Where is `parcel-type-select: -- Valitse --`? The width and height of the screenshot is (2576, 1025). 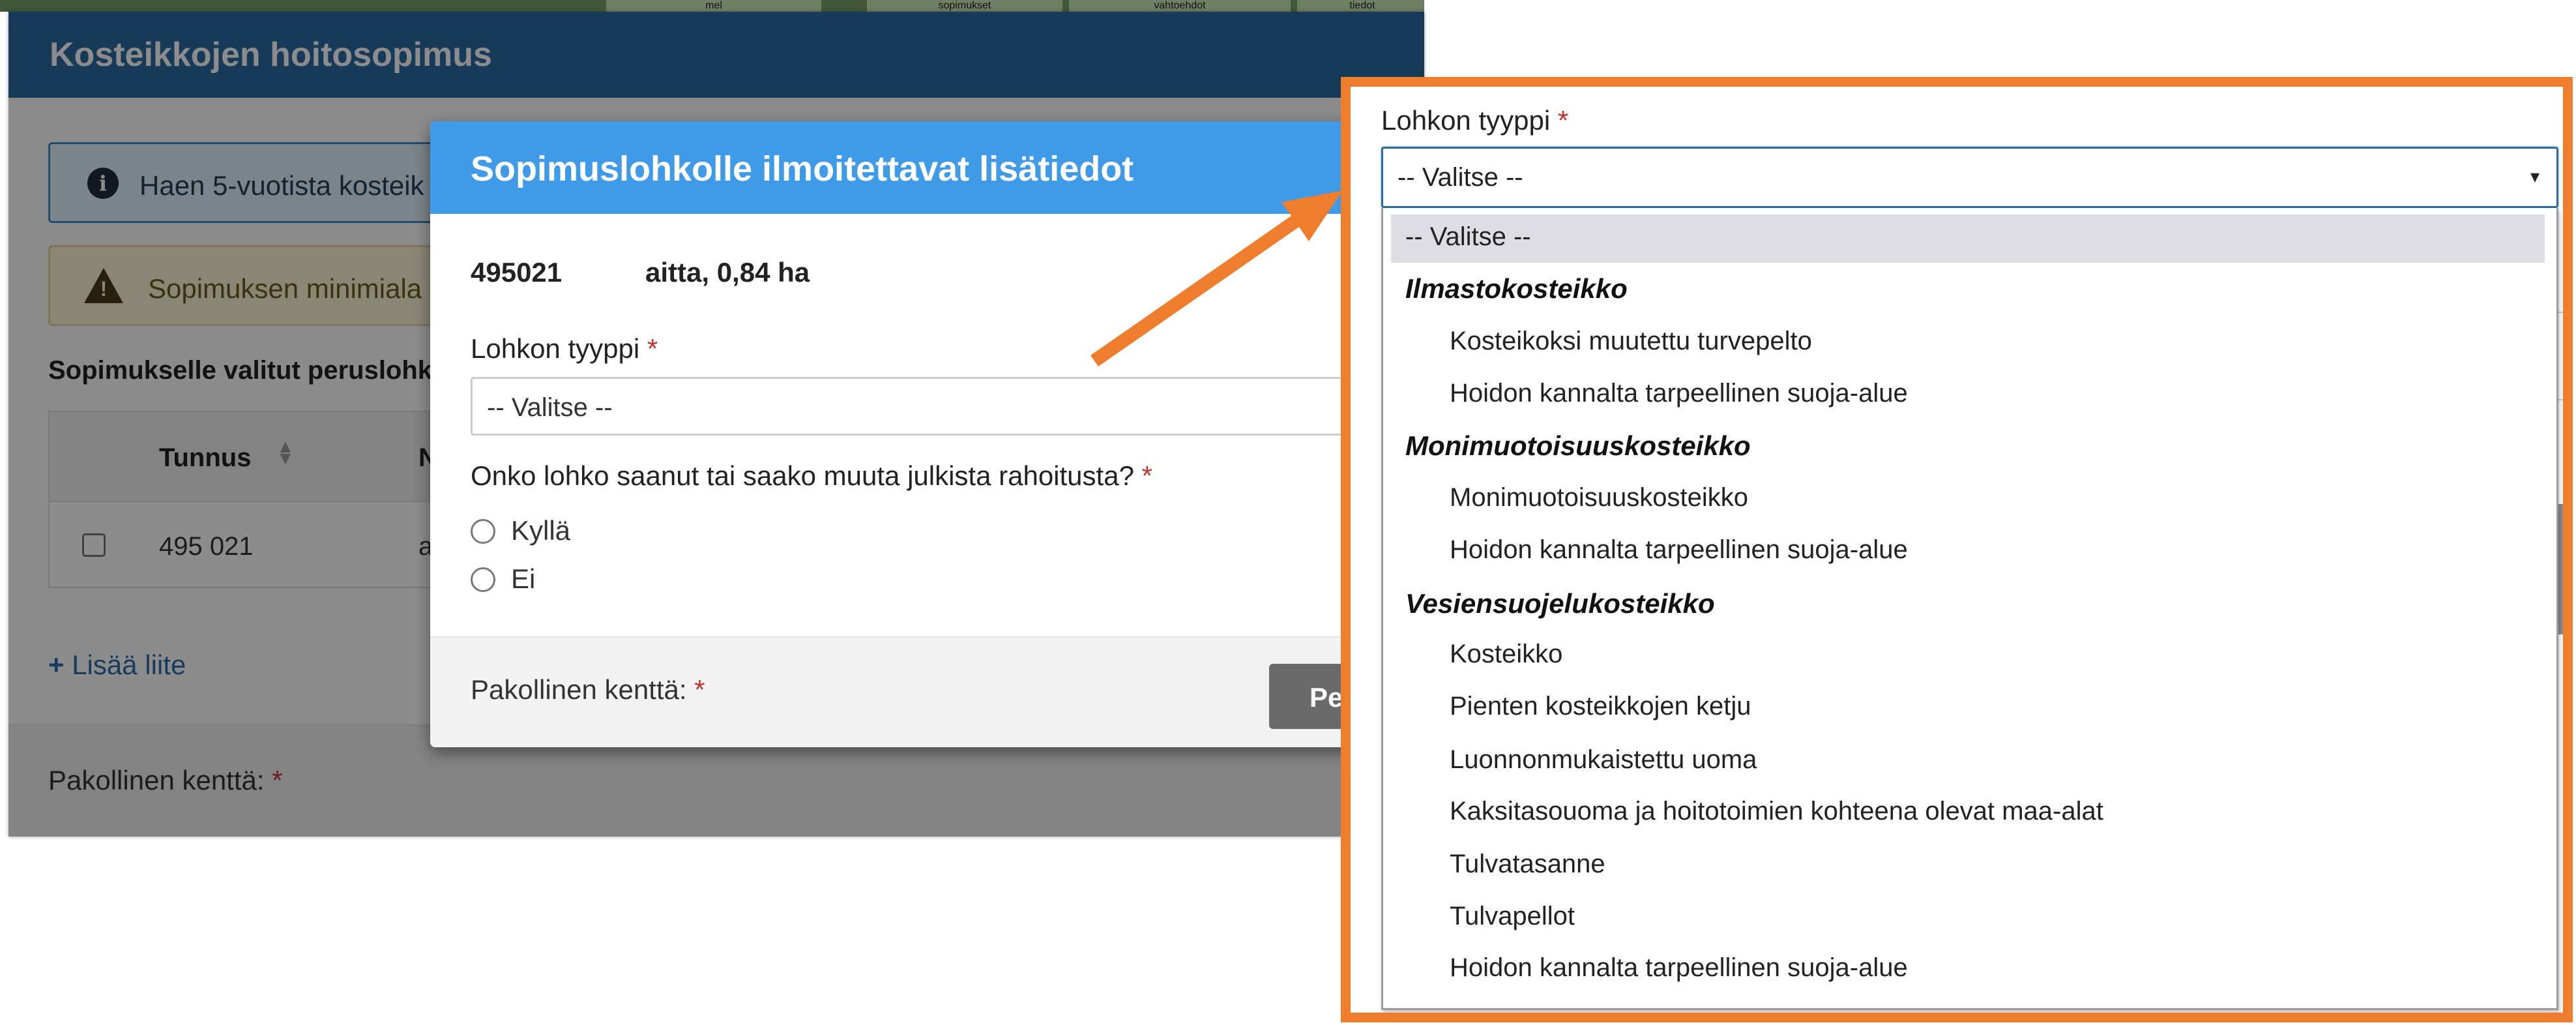
parcel-type-select: -- Valitse -- is located at coordinates (947, 407).